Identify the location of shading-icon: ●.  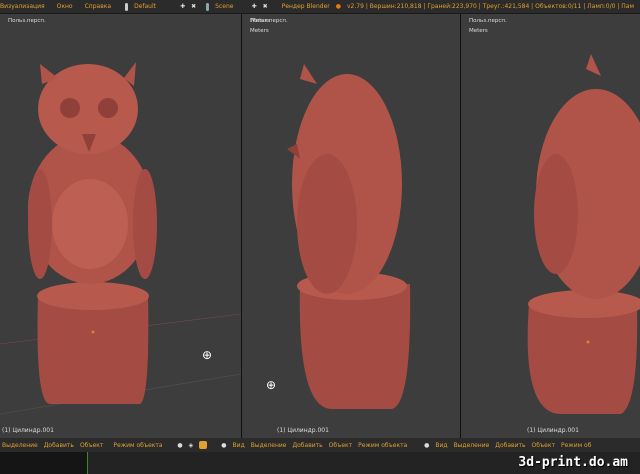
(179, 445).